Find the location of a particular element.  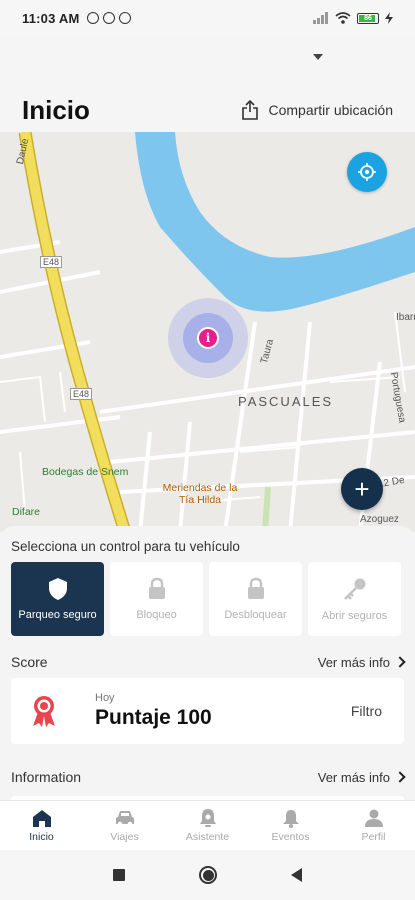

home-icon is located at coordinates (41, 818).